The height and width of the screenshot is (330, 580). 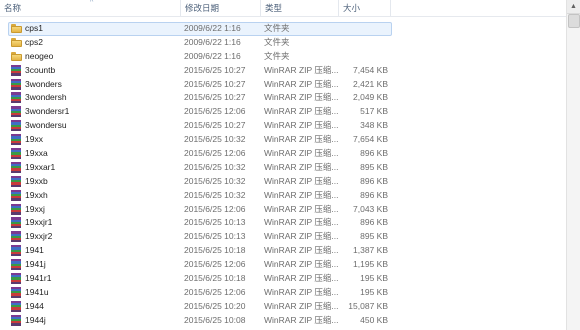 What do you see at coordinates (40, 166) in the screenshot?
I see `file-name: 19xxar1` at bounding box center [40, 166].